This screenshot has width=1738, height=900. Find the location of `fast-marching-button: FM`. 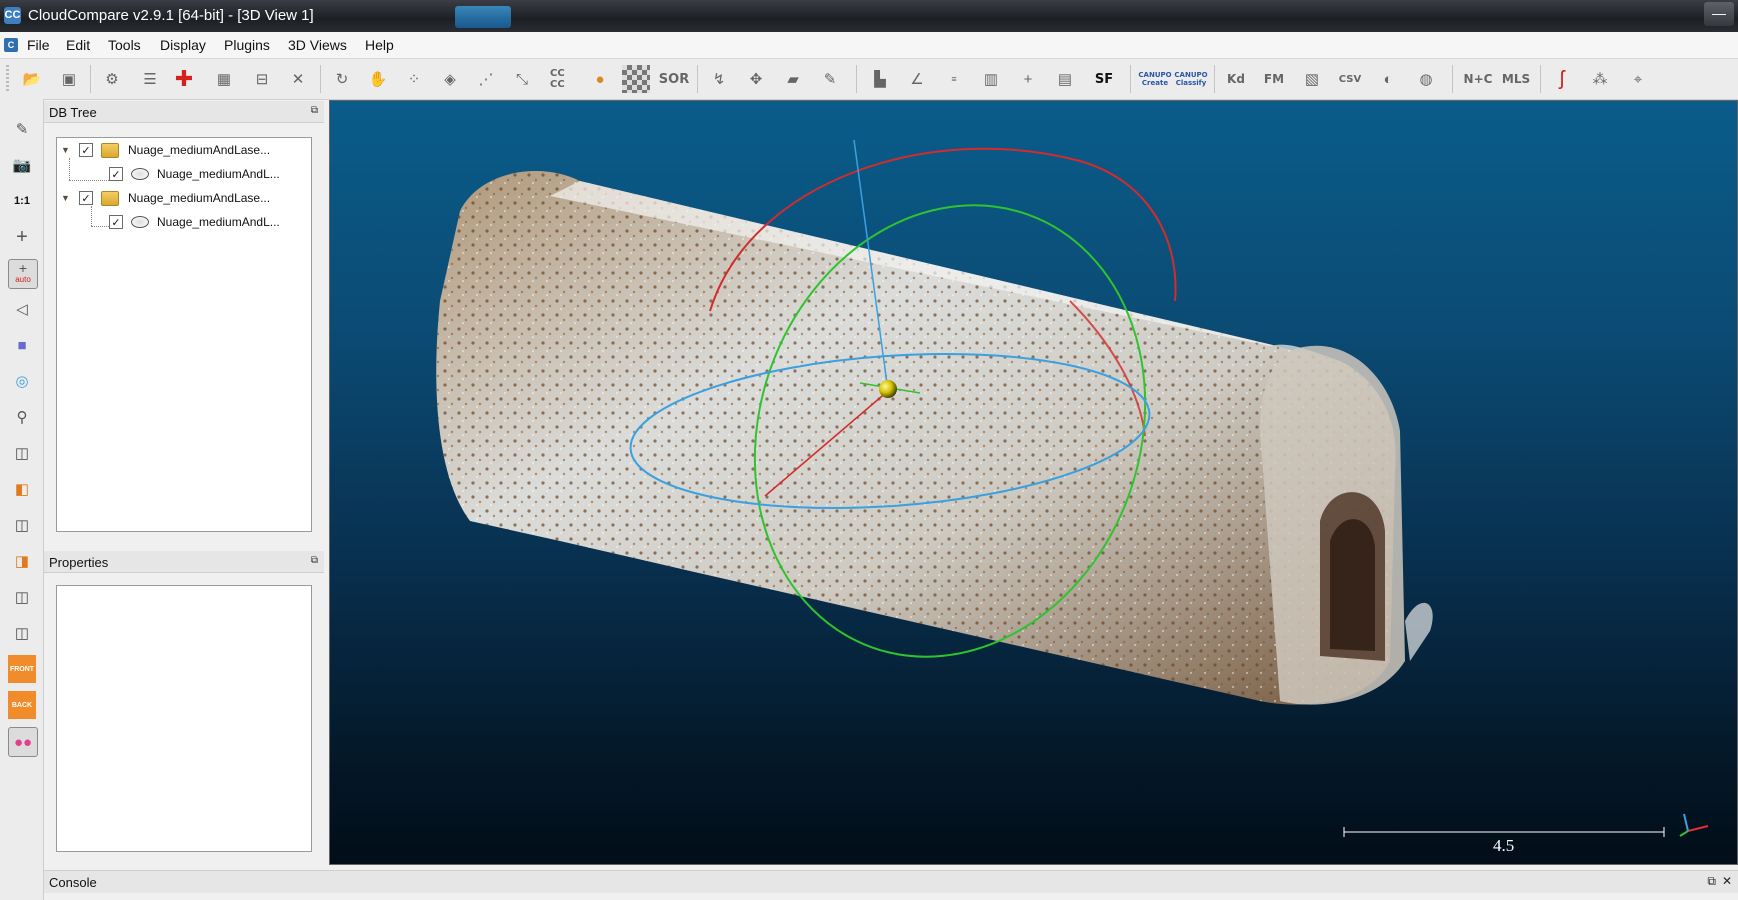

fast-marching-button: FM is located at coordinates (1274, 79).